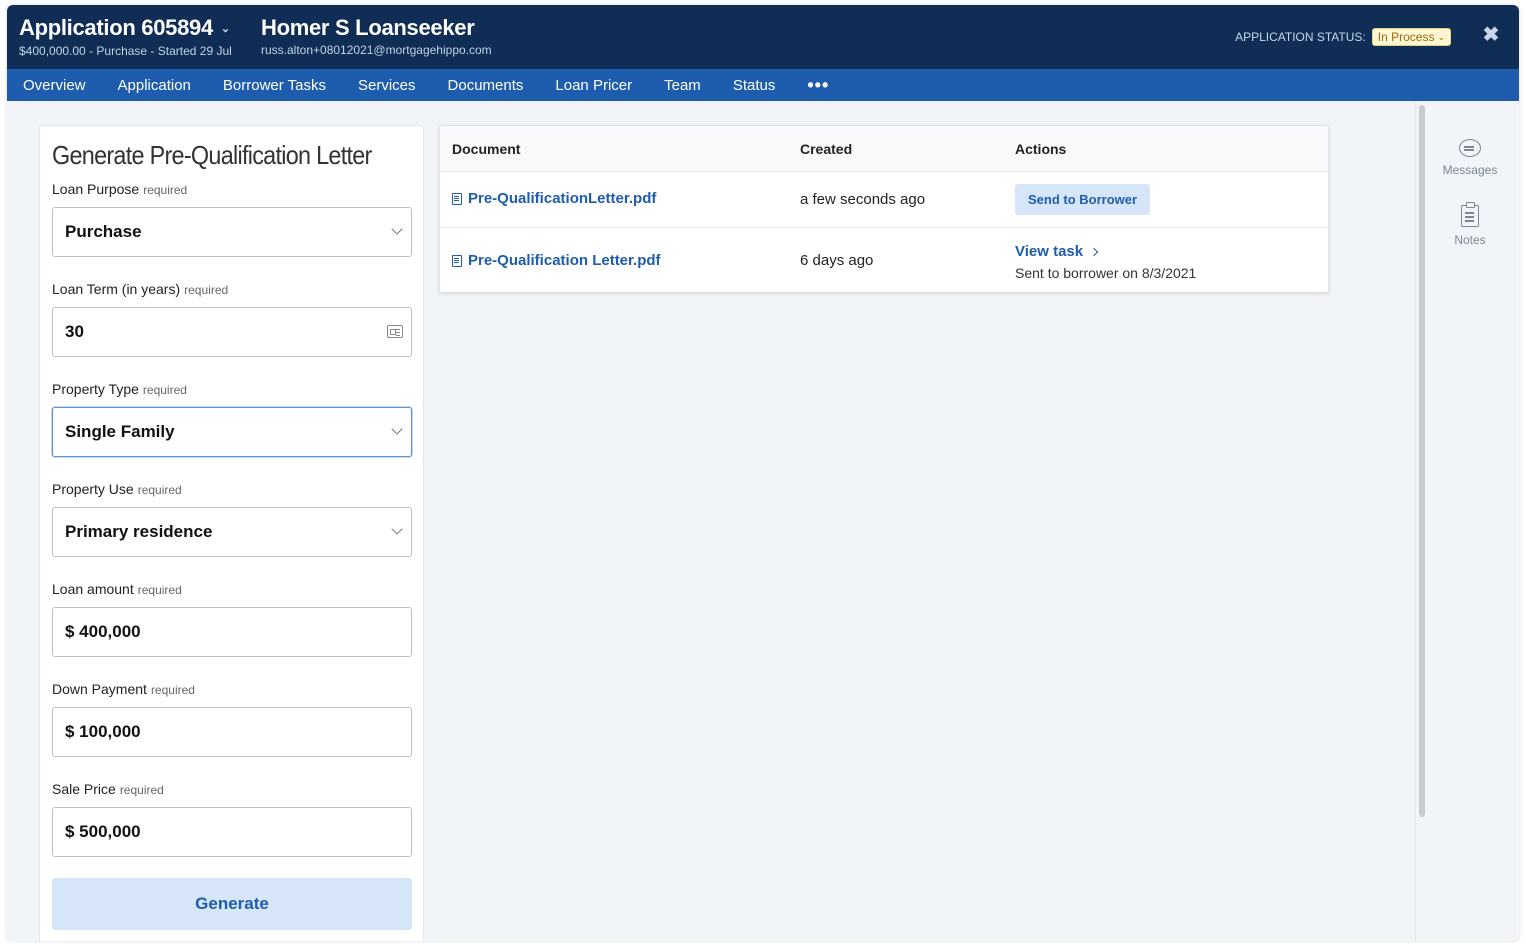  I want to click on messages-button: Messages, so click(1469, 158).